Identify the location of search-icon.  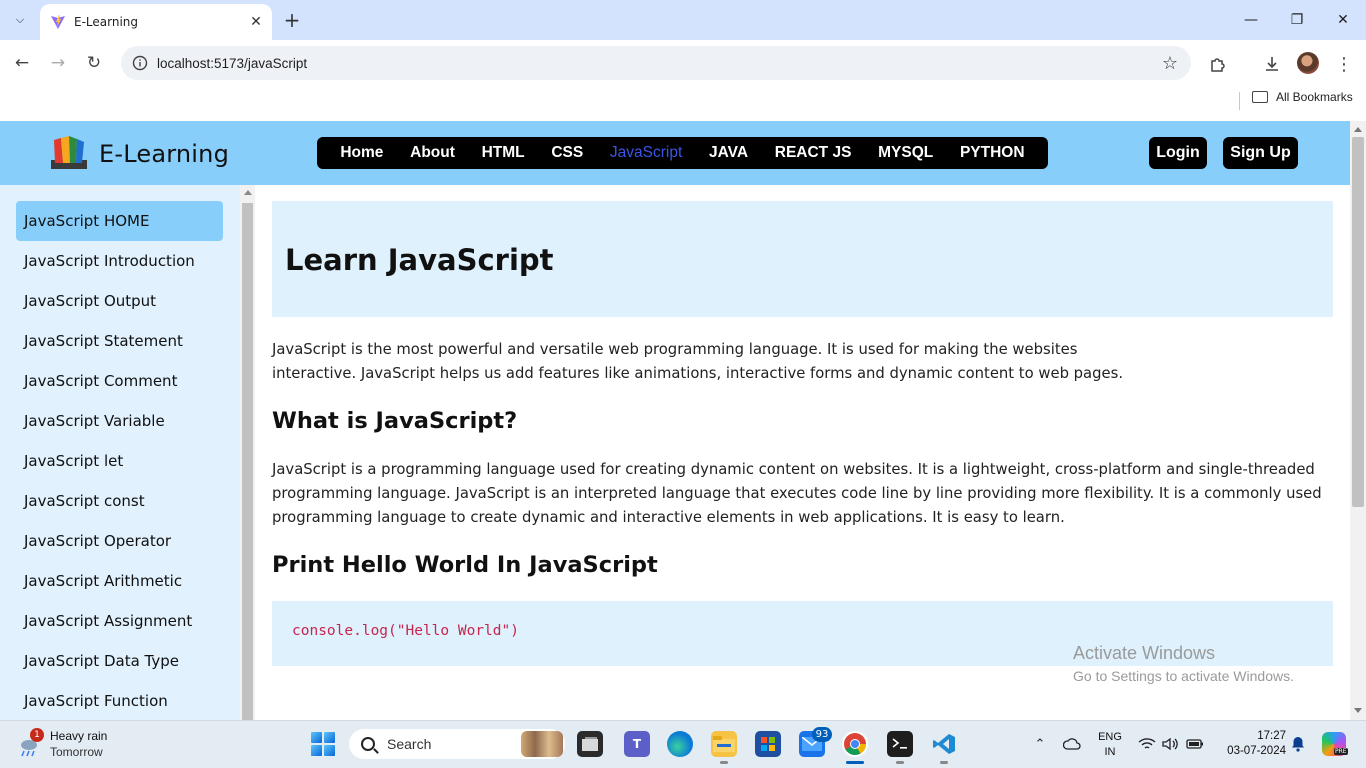
(368, 744).